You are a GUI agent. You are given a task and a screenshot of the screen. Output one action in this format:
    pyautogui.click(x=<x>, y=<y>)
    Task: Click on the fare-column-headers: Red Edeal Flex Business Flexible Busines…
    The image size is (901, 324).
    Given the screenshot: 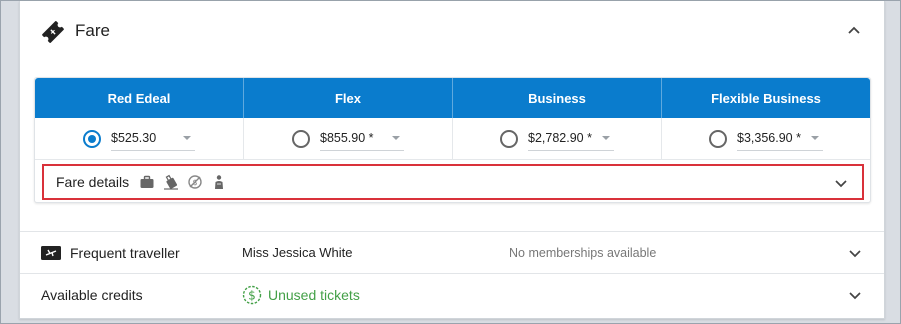 What is the action you would take?
    pyautogui.click(x=452, y=98)
    